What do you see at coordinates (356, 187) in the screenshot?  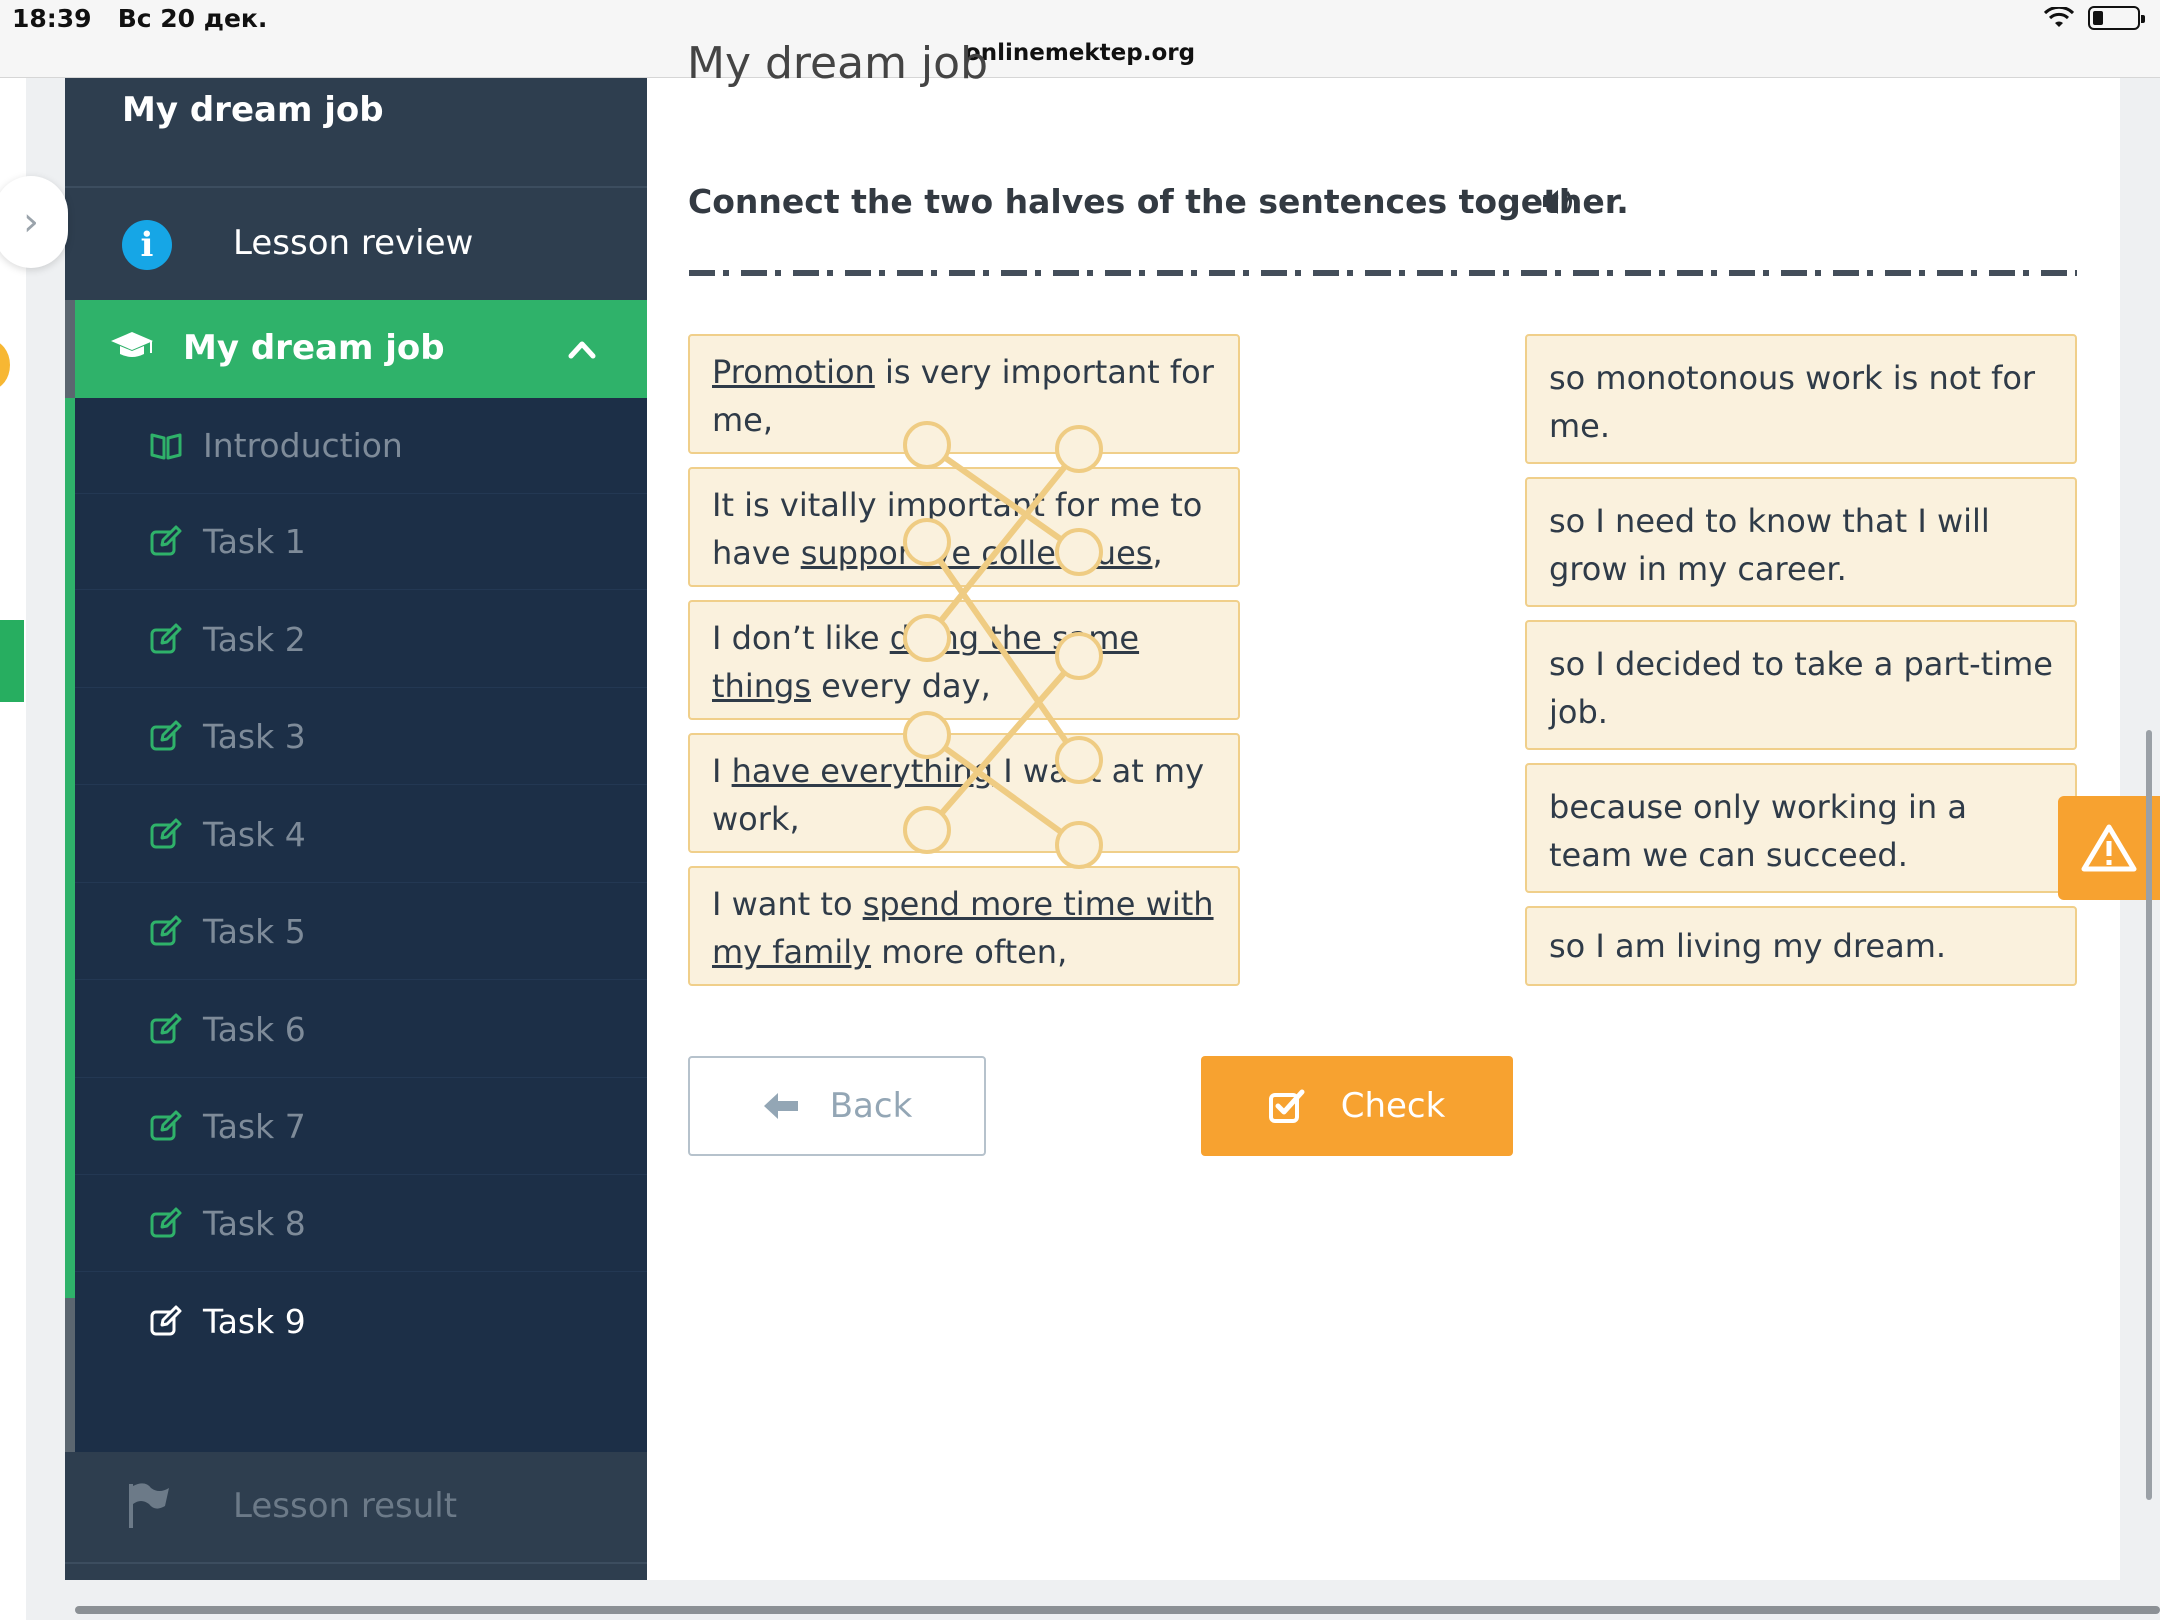 I see `divider` at bounding box center [356, 187].